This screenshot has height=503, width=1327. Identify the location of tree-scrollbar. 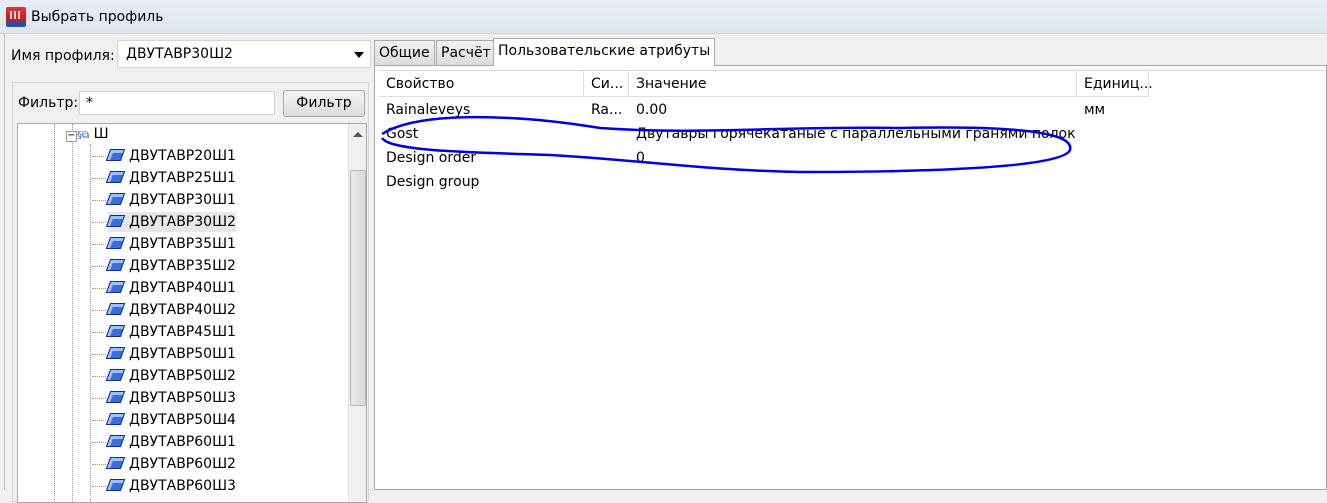
(357, 313).